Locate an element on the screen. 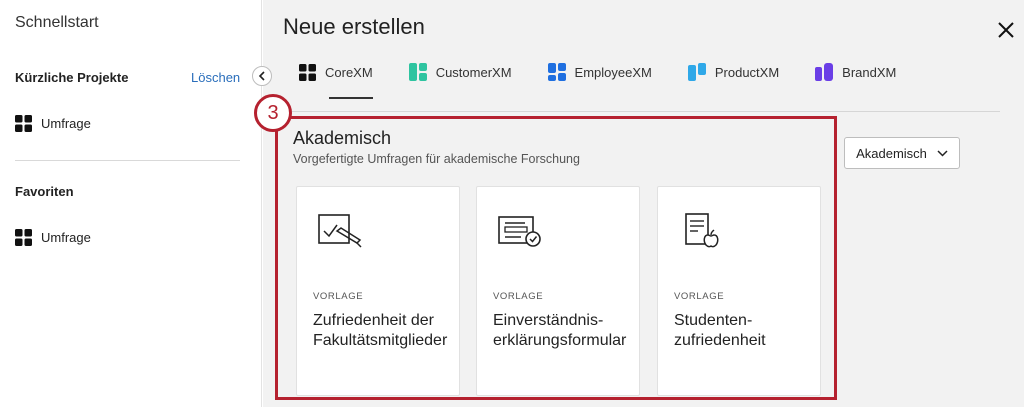  tab-productxm: ProductXM is located at coordinates (733, 72).